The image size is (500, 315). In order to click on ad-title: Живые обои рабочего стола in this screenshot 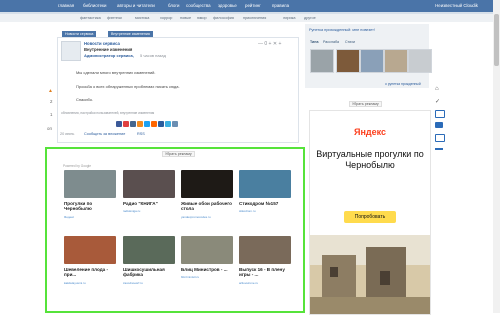, I will do `click(206, 206)`.